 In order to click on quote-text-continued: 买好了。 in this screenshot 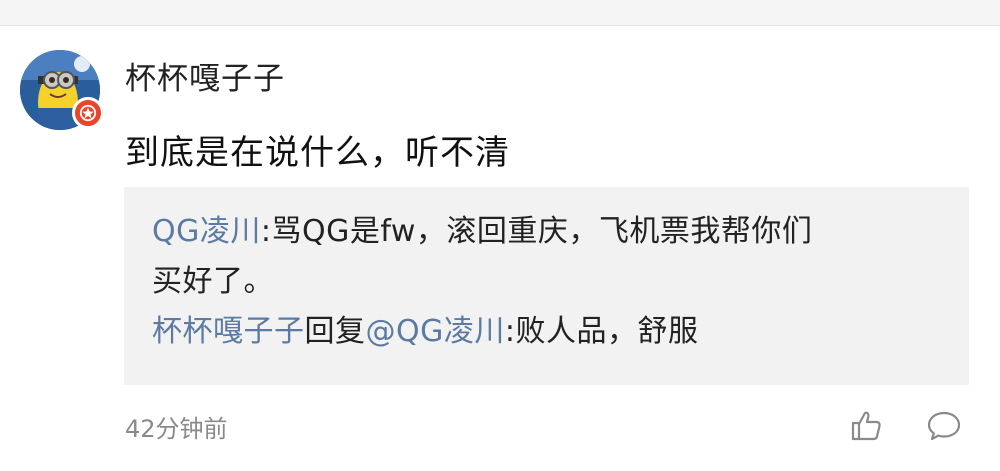, I will do `click(213, 281)`.